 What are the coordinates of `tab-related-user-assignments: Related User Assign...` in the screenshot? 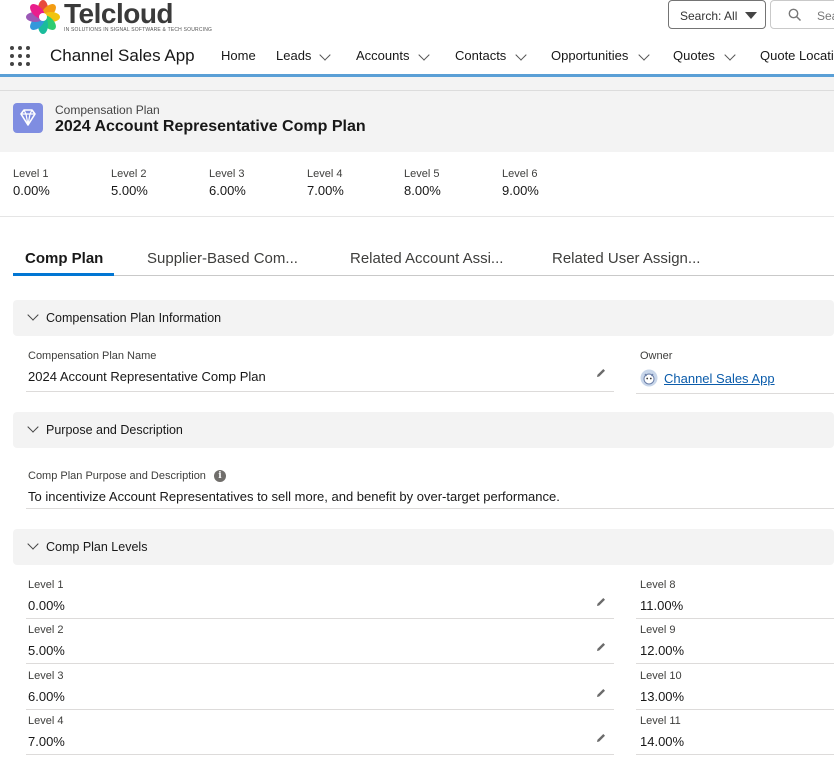 It's located at (626, 258).